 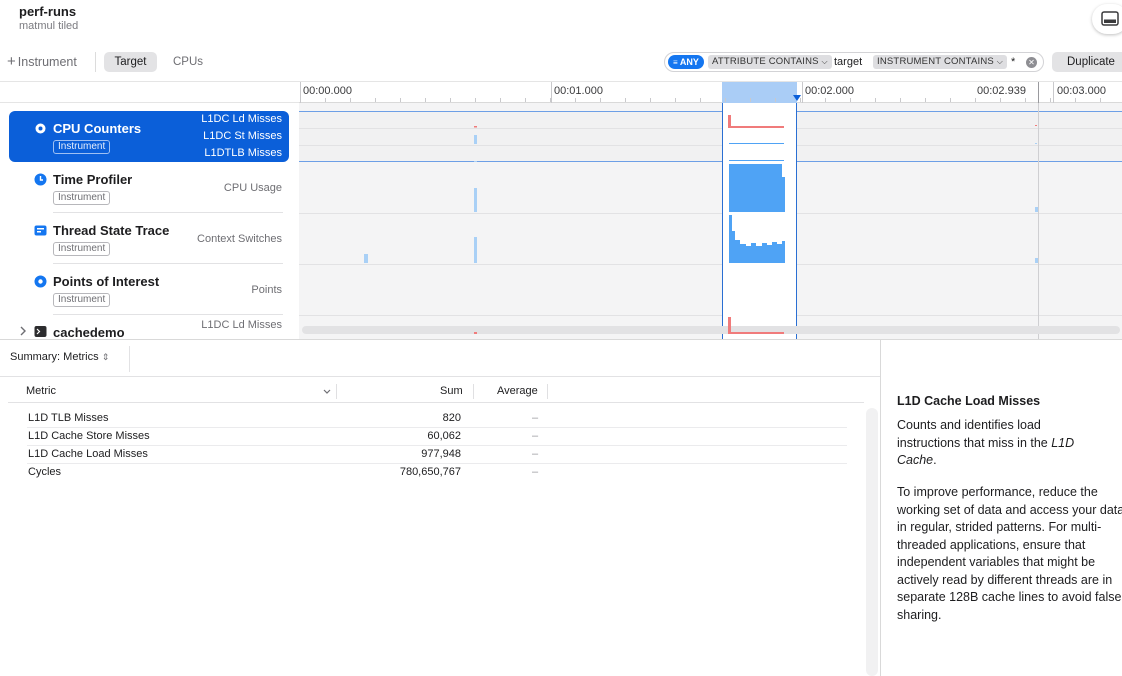 What do you see at coordinates (41, 391) in the screenshot?
I see `column-header-metric: Metric` at bounding box center [41, 391].